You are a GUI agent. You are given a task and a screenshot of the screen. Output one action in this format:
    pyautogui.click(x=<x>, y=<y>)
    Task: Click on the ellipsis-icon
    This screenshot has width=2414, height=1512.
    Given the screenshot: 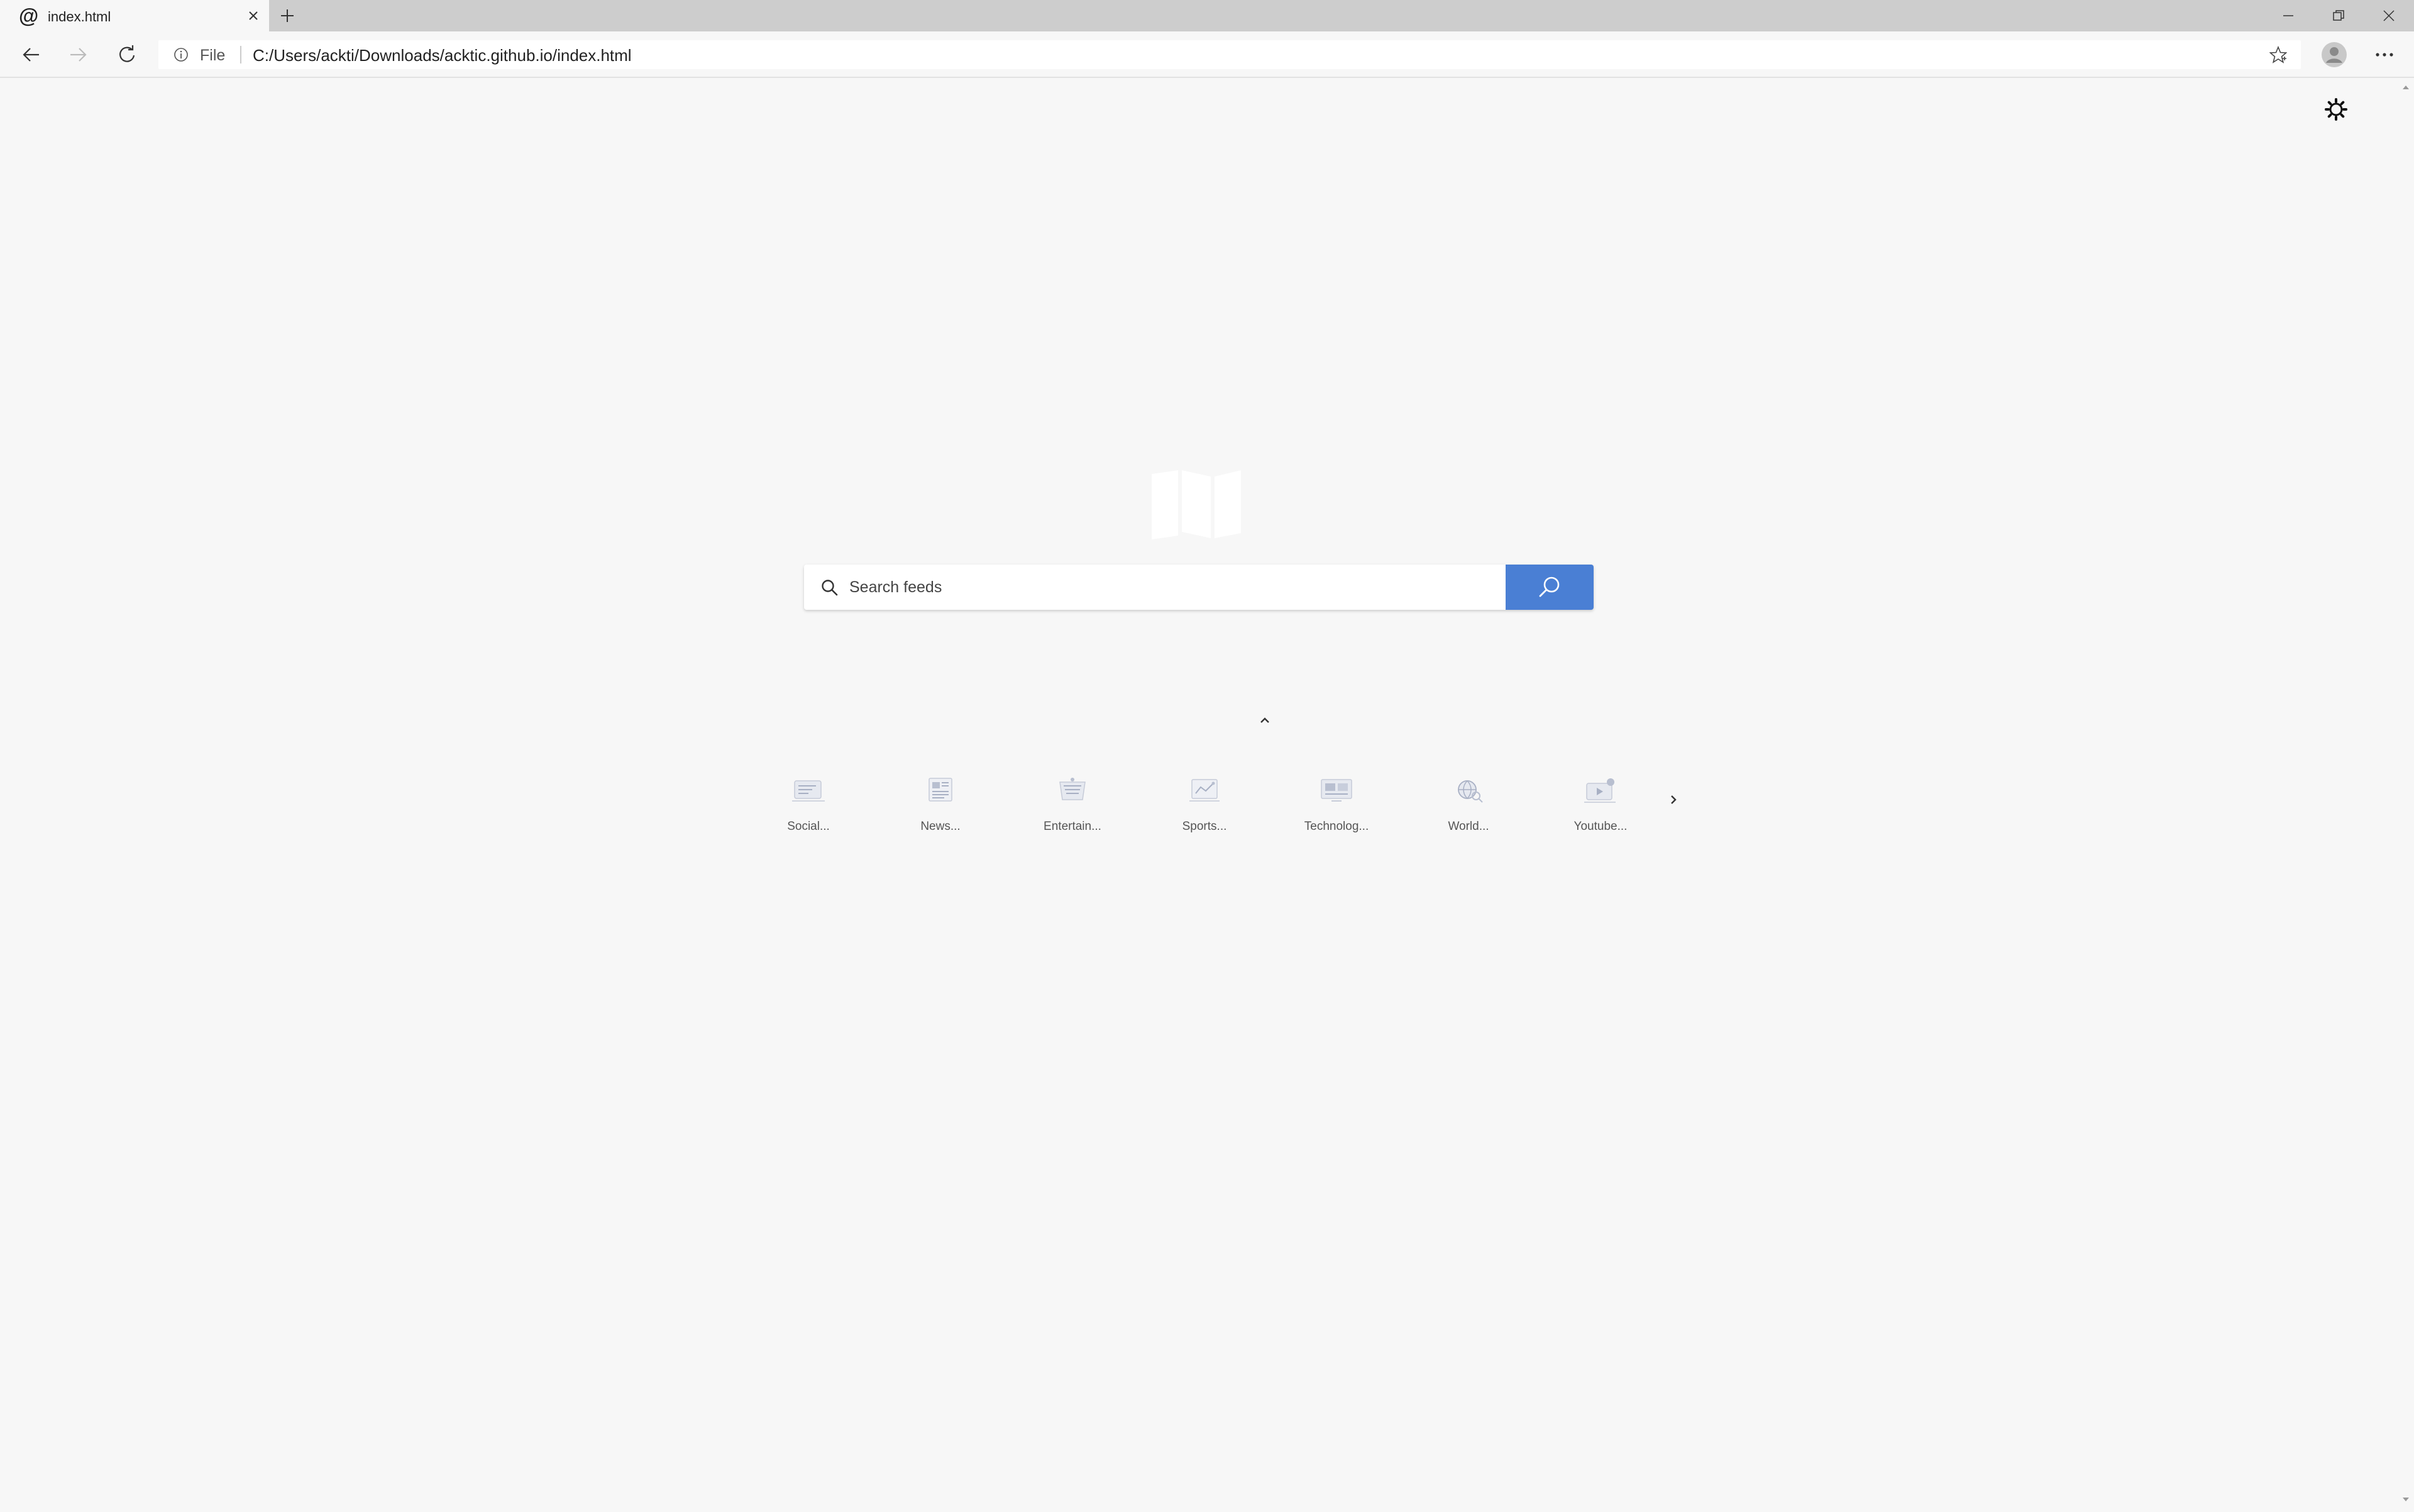 What is the action you would take?
    pyautogui.click(x=2384, y=55)
    